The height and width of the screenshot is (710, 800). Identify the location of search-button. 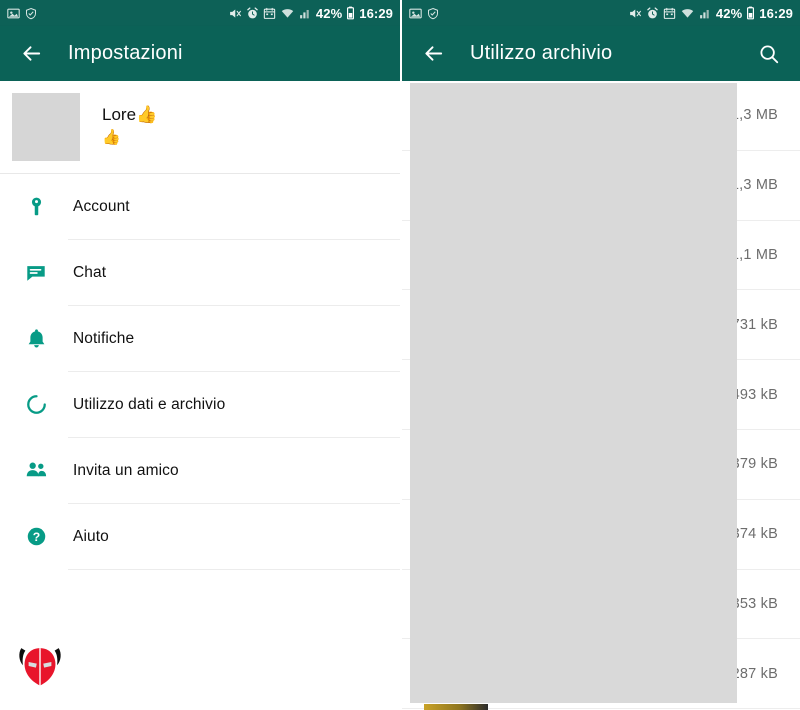
(769, 54).